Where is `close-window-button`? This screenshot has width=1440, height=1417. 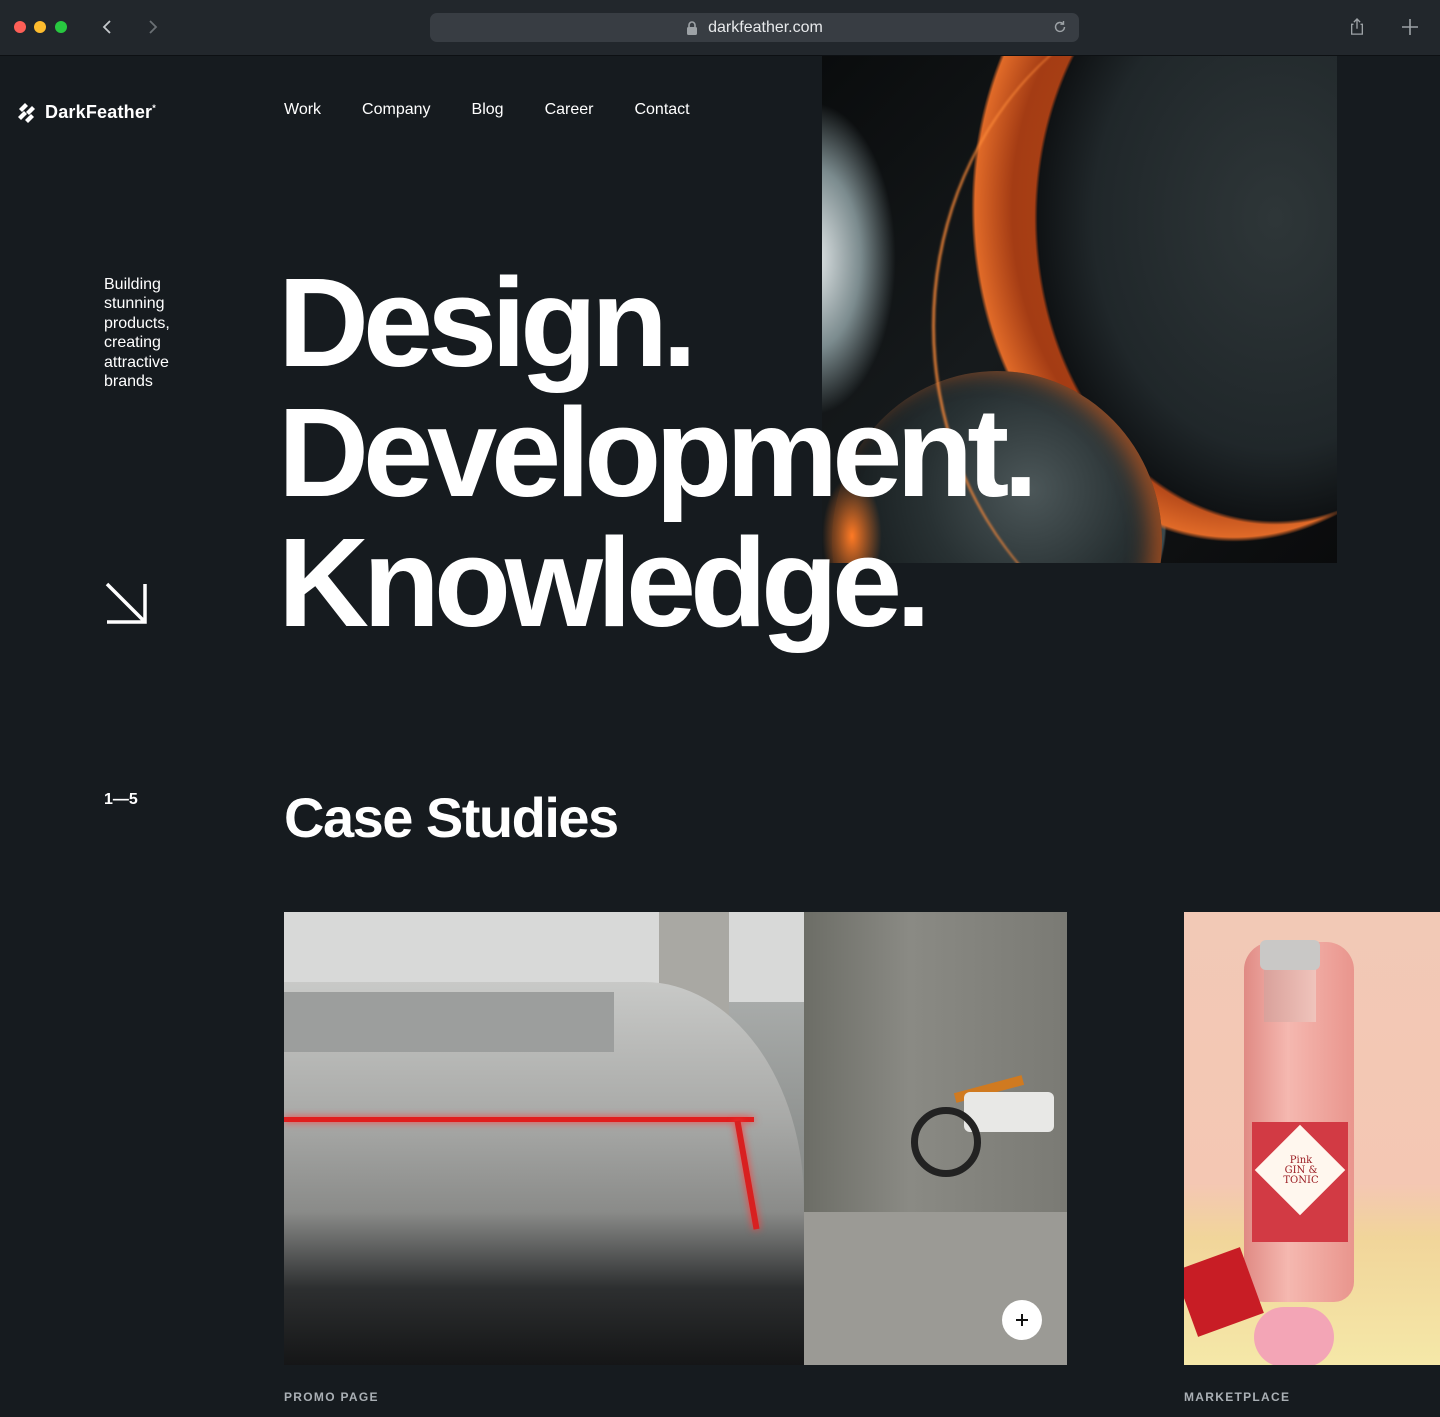 close-window-button is located at coordinates (20, 27).